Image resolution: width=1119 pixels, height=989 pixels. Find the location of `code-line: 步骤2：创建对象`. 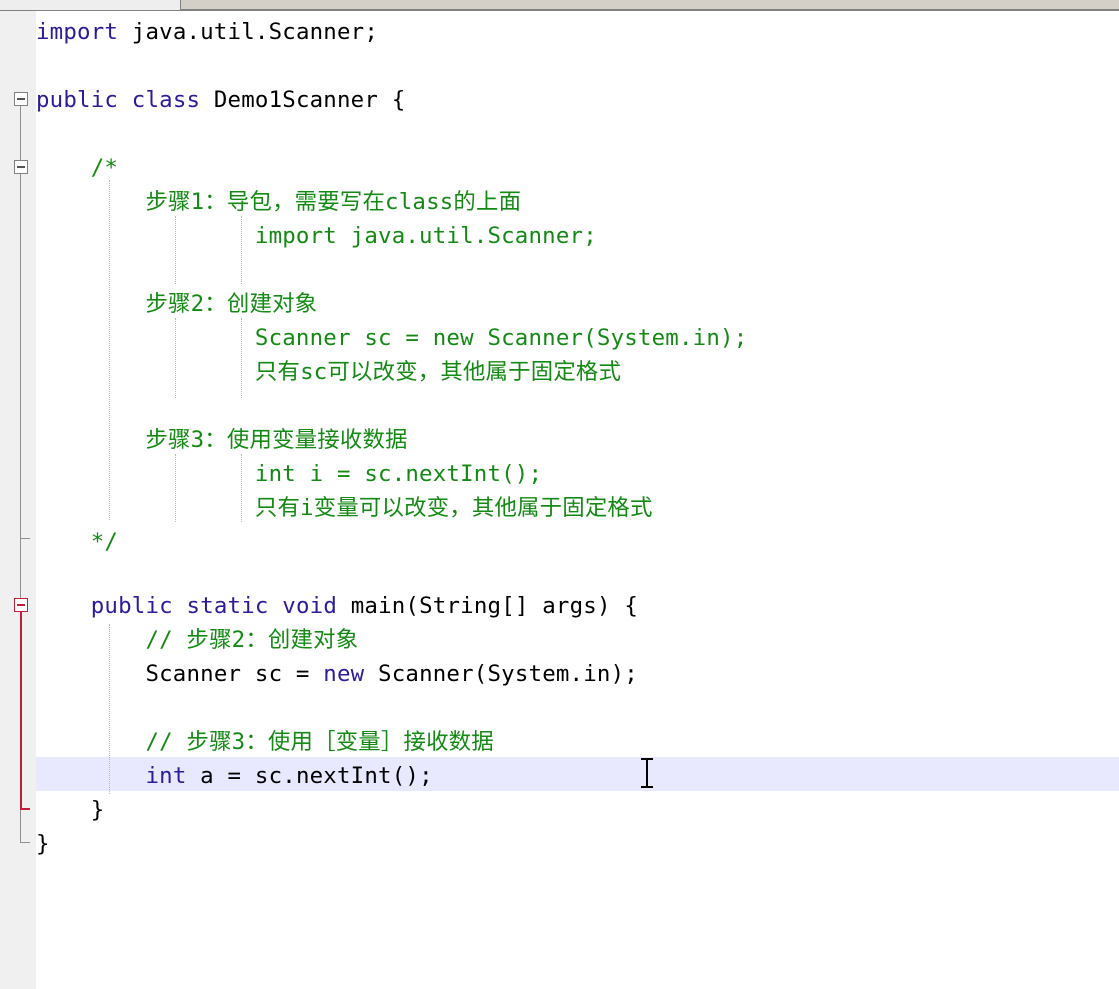

code-line: 步骤2：创建对象 is located at coordinates (176, 304).